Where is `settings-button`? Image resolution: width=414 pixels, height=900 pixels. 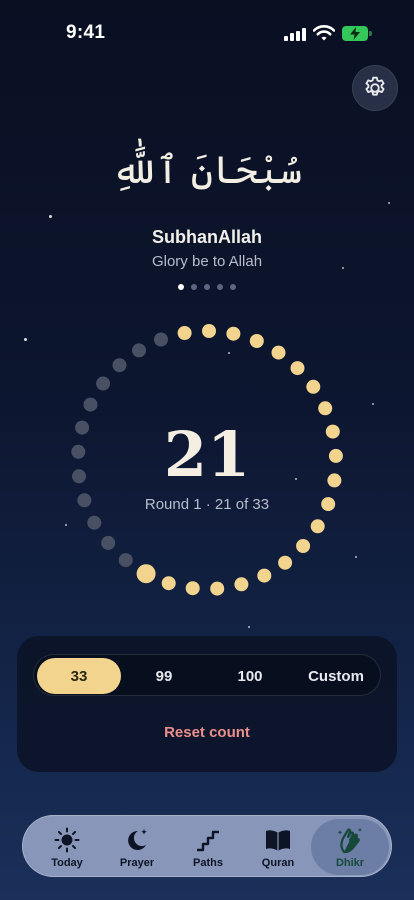
settings-button is located at coordinates (375, 88).